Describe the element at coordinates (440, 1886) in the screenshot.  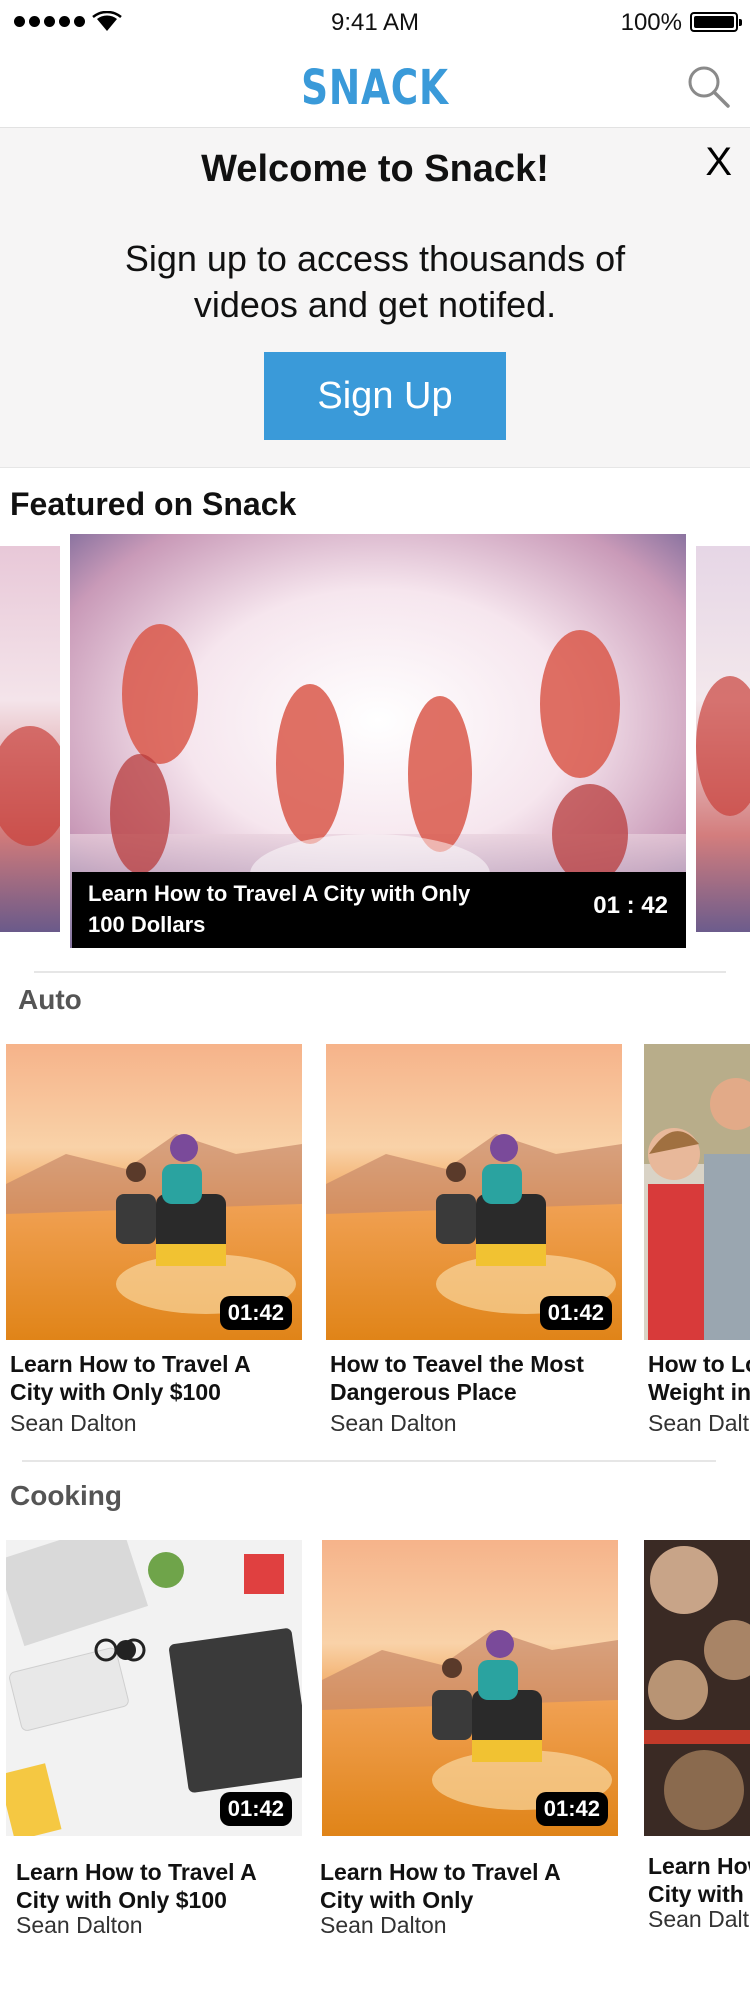
I see `video-title: Learn How to Travel A City with Only` at that location.